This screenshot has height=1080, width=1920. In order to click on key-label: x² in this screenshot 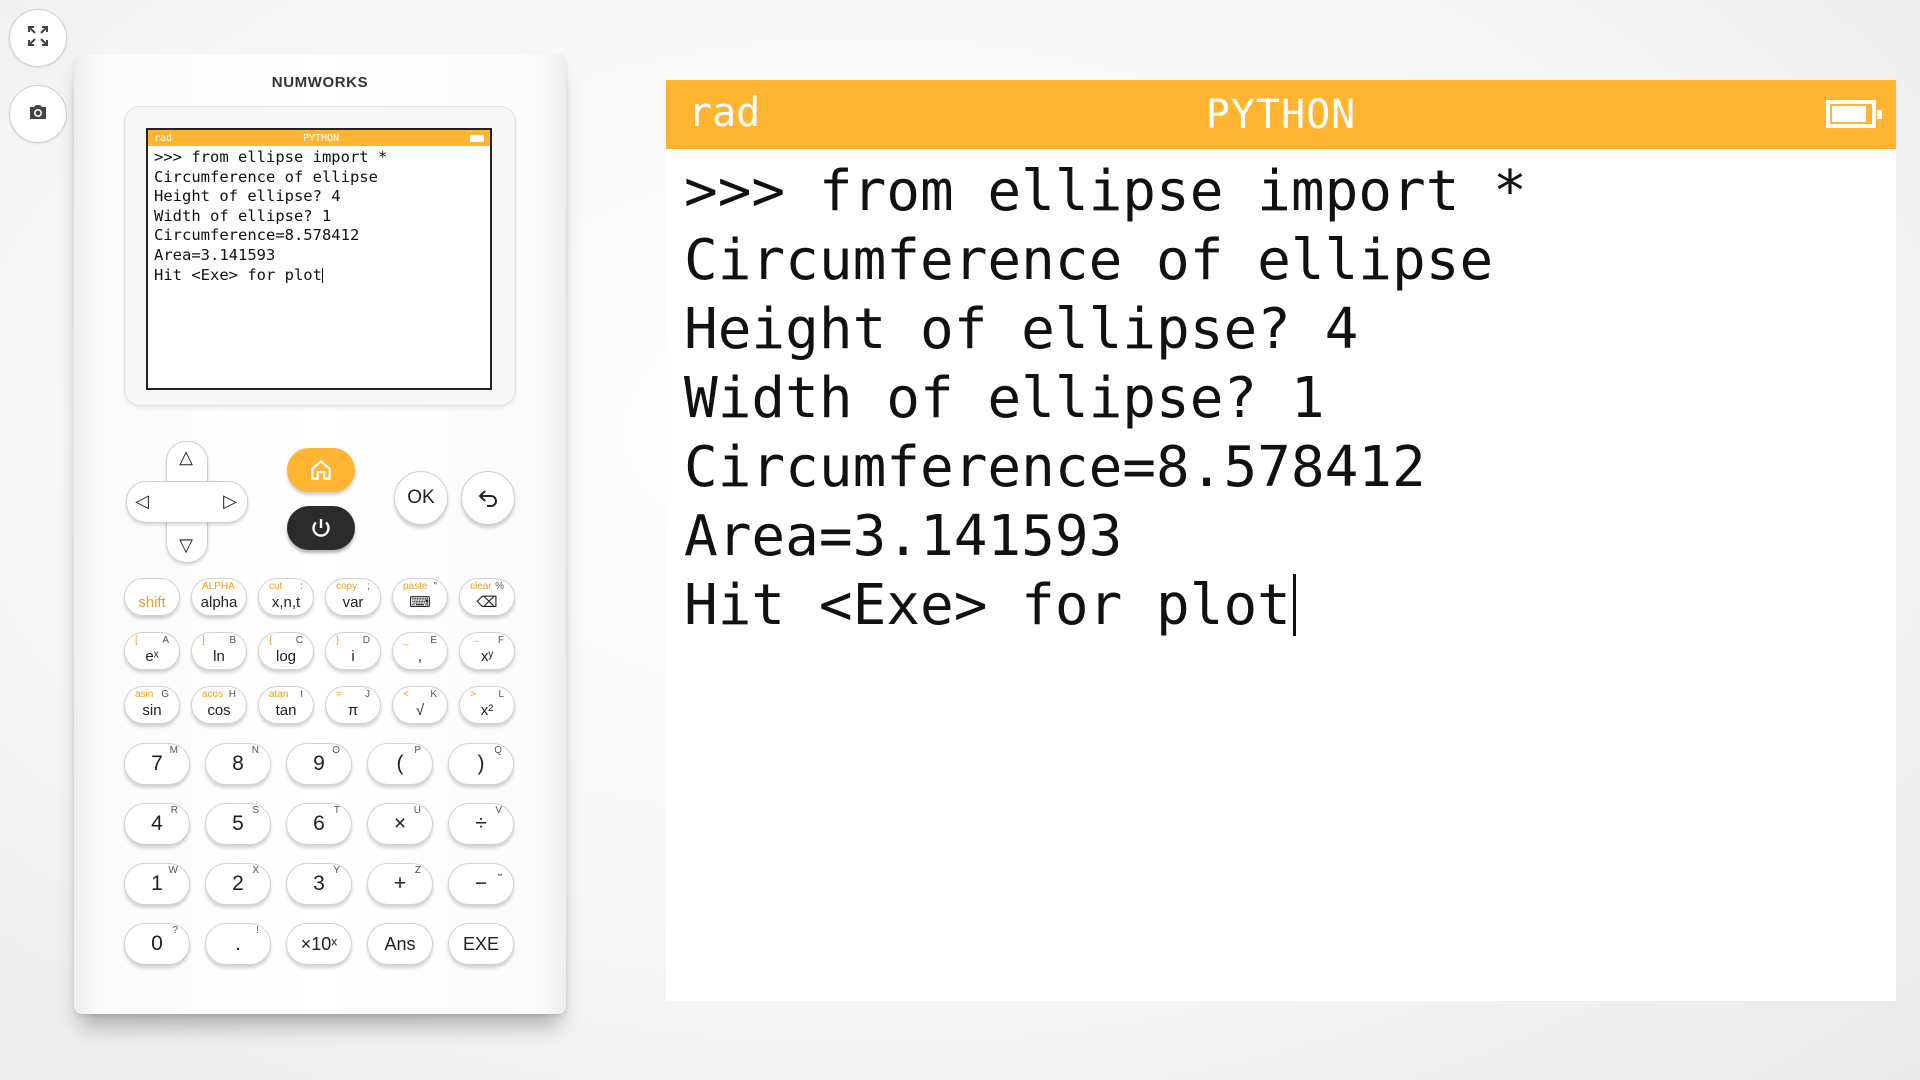, I will do `click(487, 710)`.